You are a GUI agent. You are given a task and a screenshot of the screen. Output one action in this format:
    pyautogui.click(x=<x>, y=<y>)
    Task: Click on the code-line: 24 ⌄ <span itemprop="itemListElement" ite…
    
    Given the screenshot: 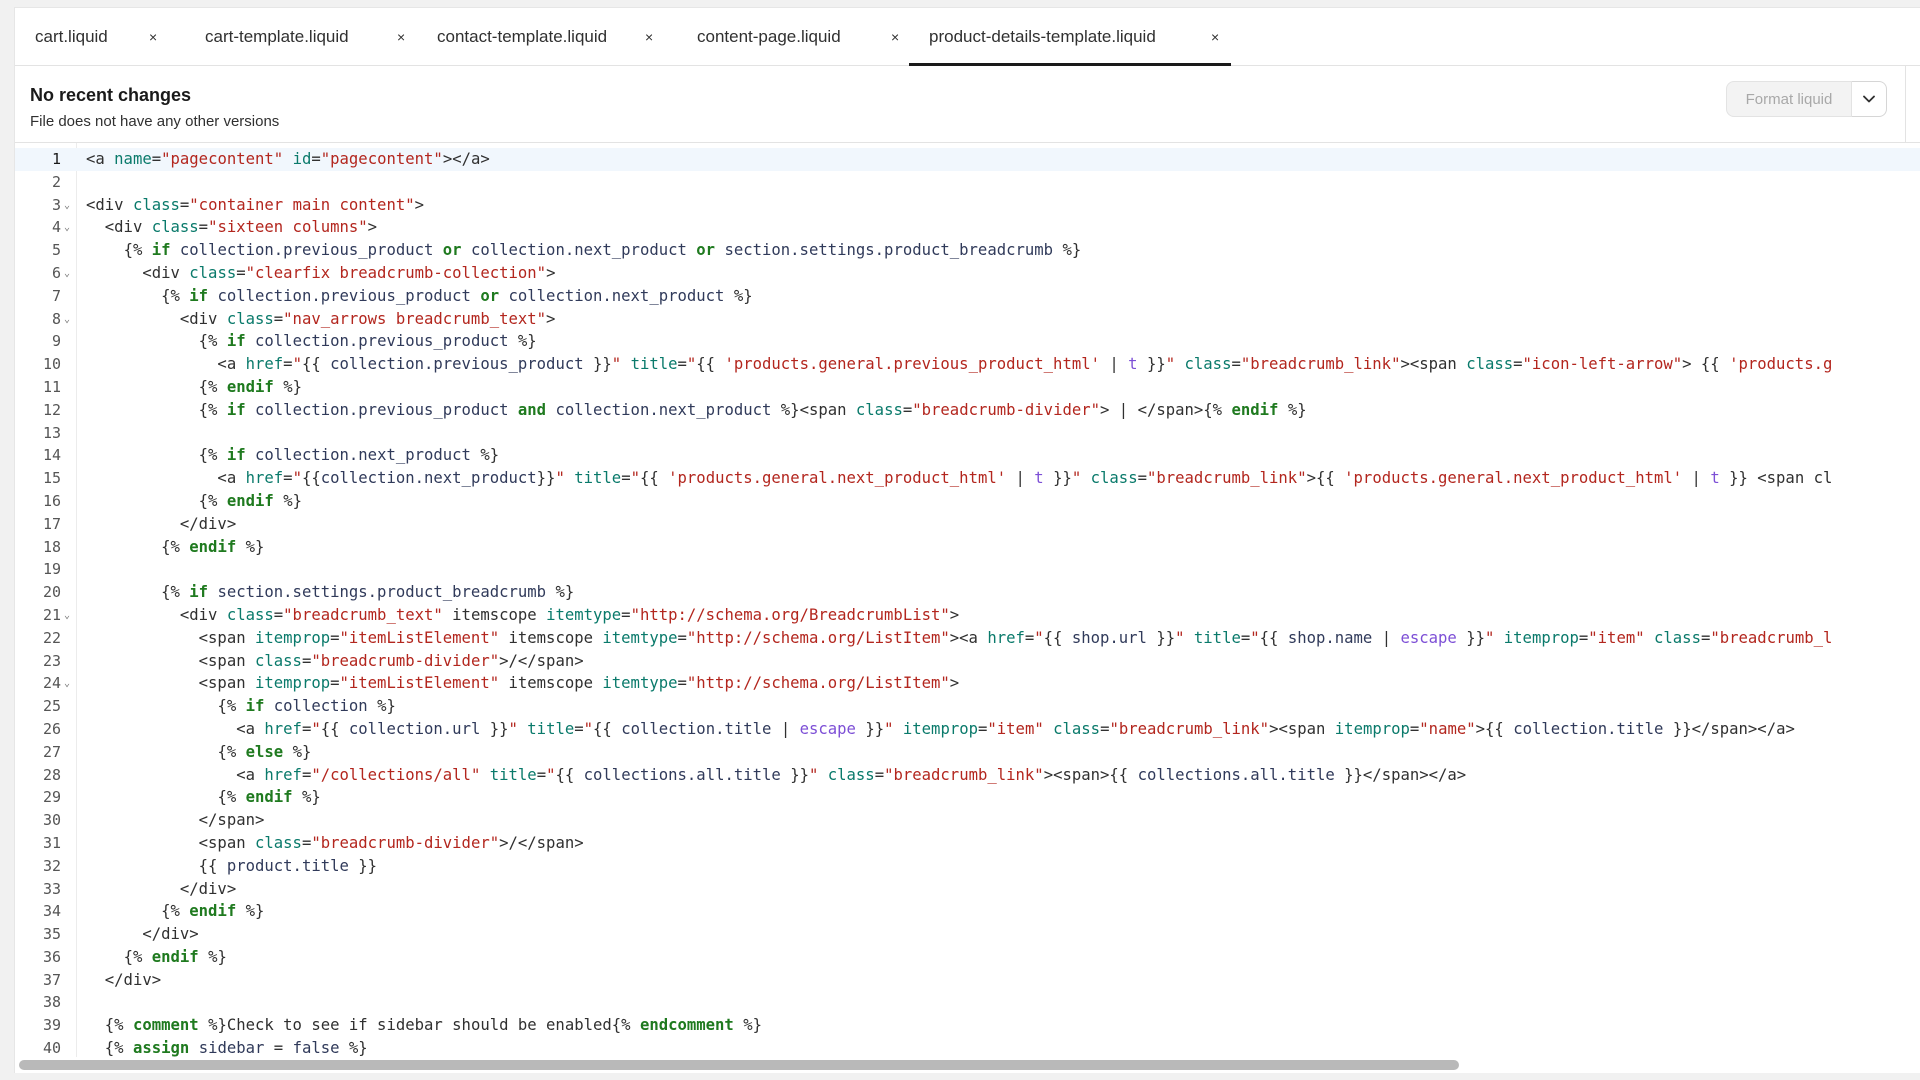 What is the action you would take?
    pyautogui.click(x=967, y=683)
    